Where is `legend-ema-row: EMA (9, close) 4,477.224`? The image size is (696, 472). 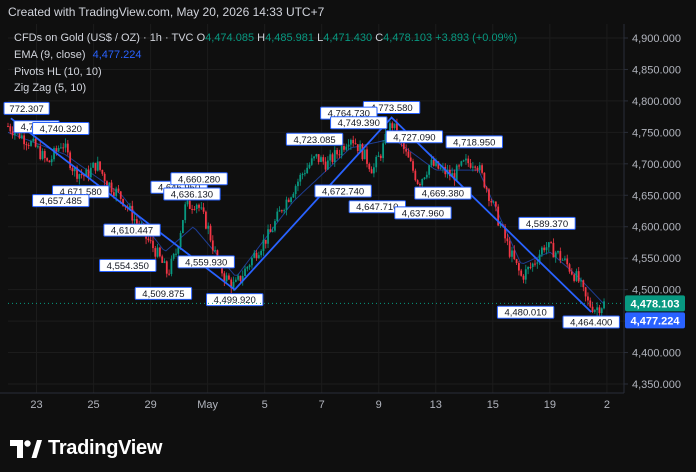
legend-ema-row: EMA (9, close) 4,477.224 is located at coordinates (78, 55).